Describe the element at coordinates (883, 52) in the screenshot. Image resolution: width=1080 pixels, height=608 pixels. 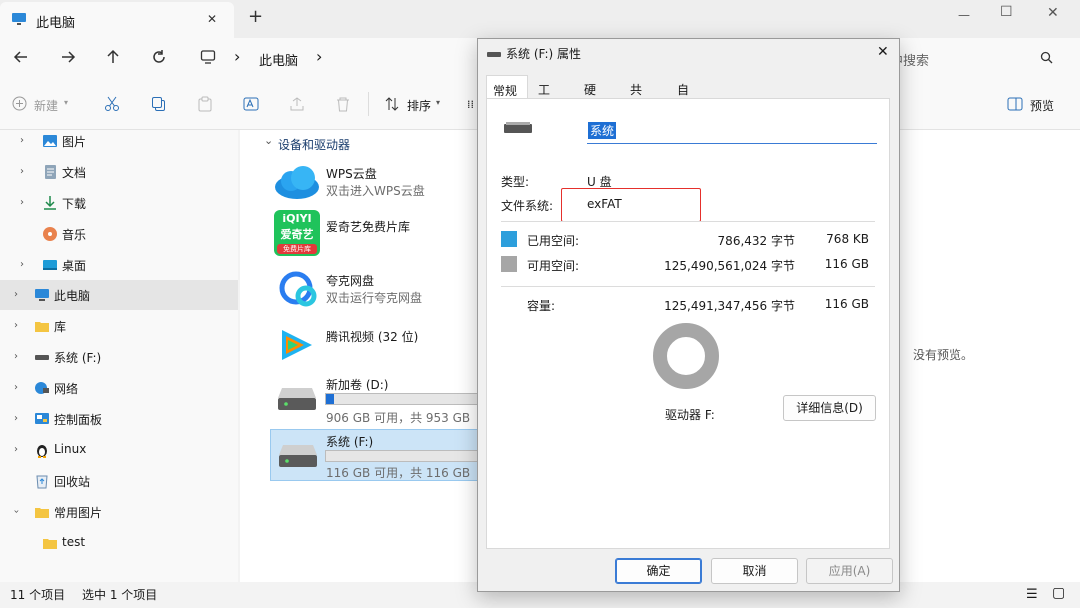
I see `dialog-close-button: ✕` at that location.